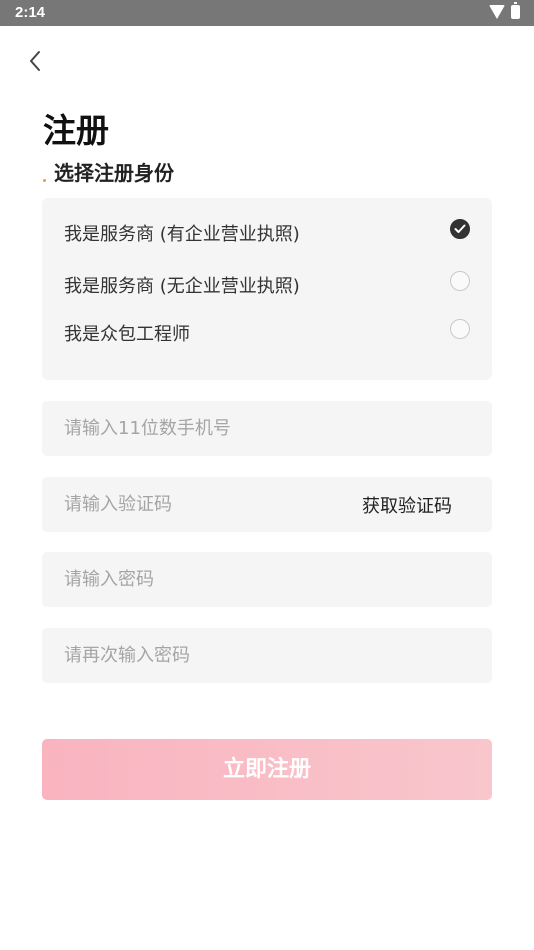  I want to click on option-label: 我是服务商 (无企业营业执照), so click(182, 286).